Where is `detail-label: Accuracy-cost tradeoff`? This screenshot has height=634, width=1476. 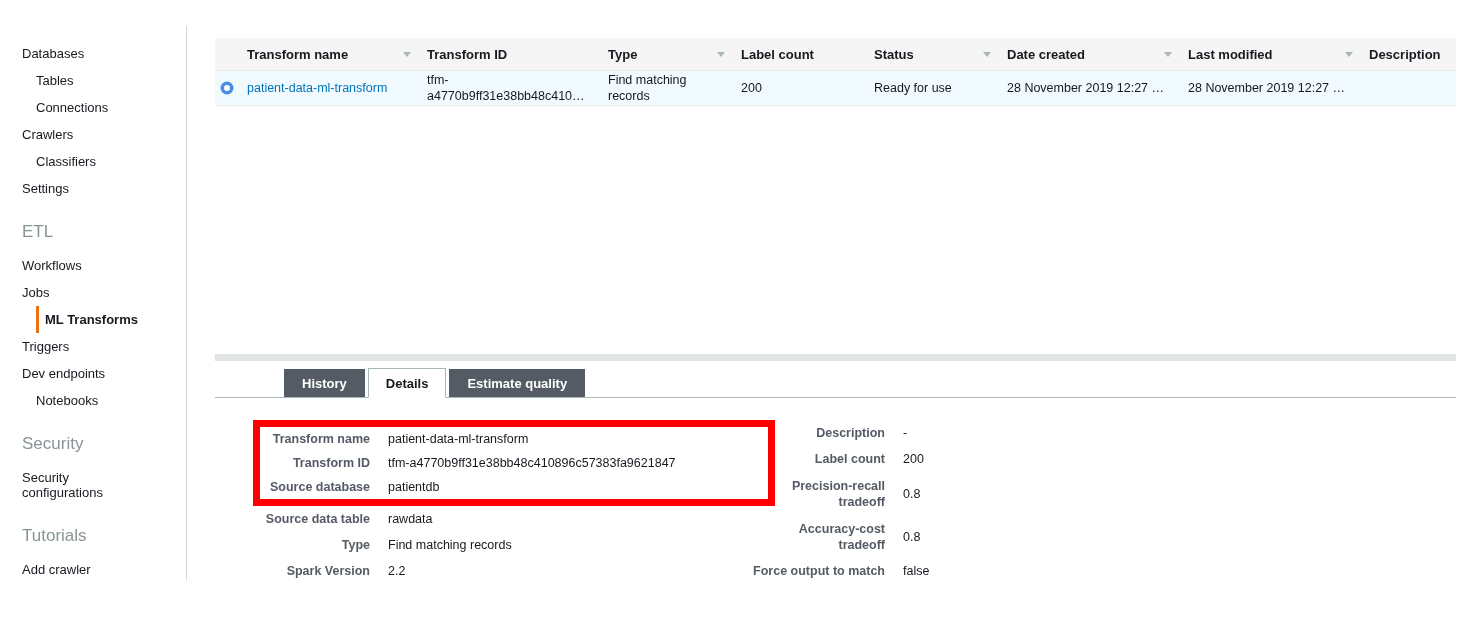 detail-label: Accuracy-cost tradeoff is located at coordinates (841, 536).